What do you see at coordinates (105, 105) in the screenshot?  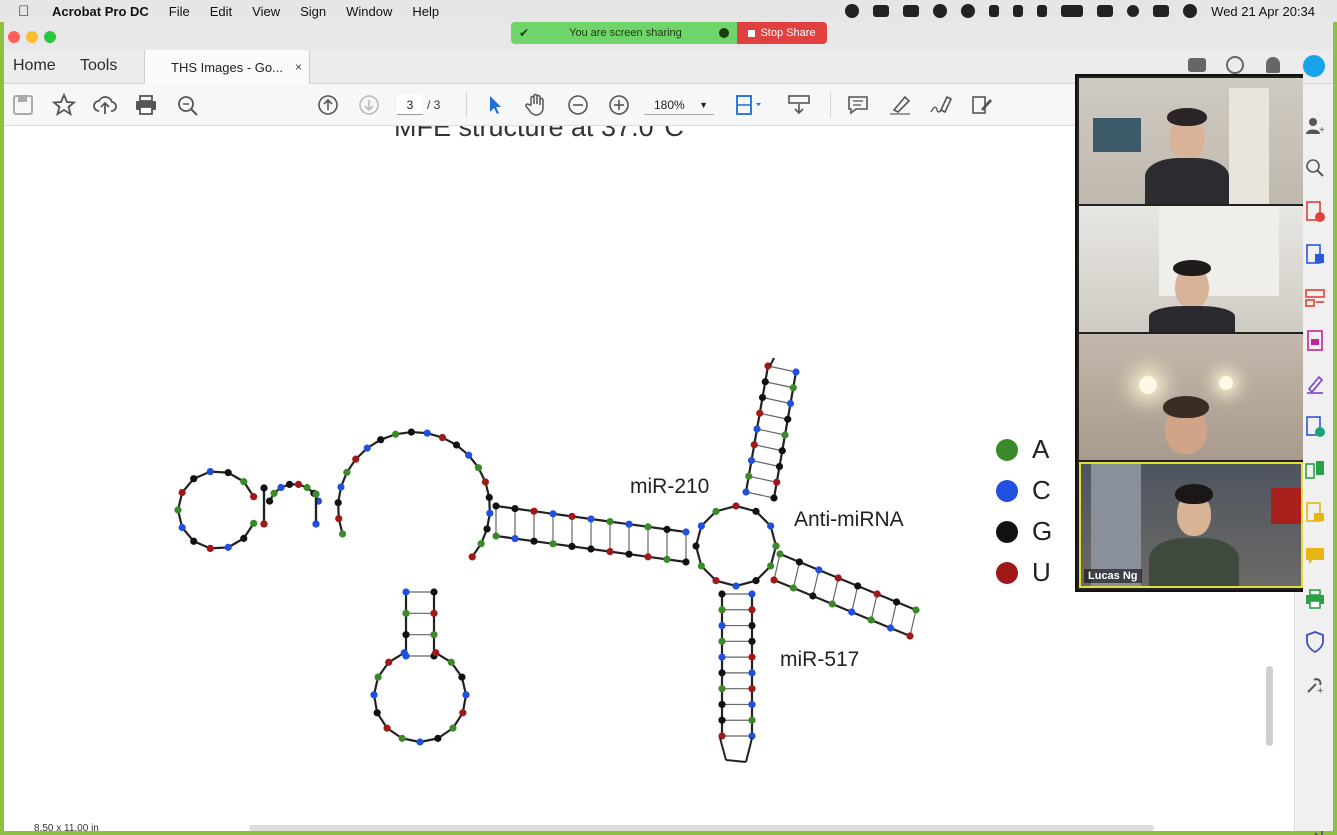 I see `upload-icon` at bounding box center [105, 105].